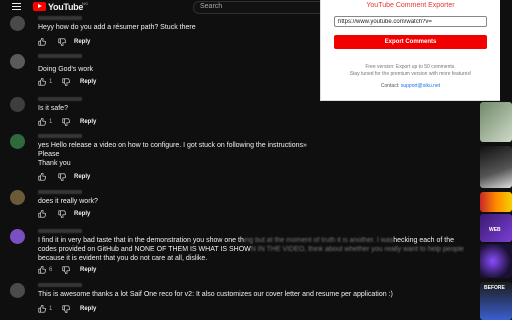 The image size is (512, 320). I want to click on contact-label: Contact:, so click(390, 86).